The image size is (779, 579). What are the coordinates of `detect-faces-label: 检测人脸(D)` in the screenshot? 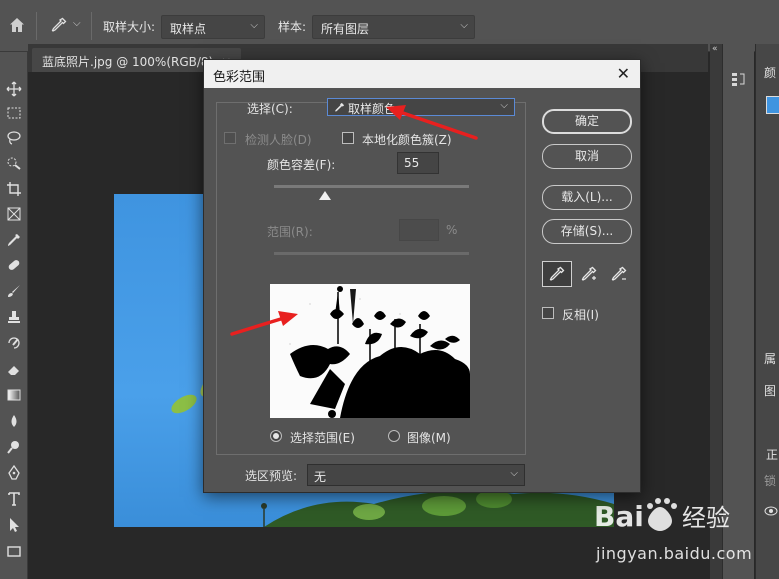 It's located at (278, 140).